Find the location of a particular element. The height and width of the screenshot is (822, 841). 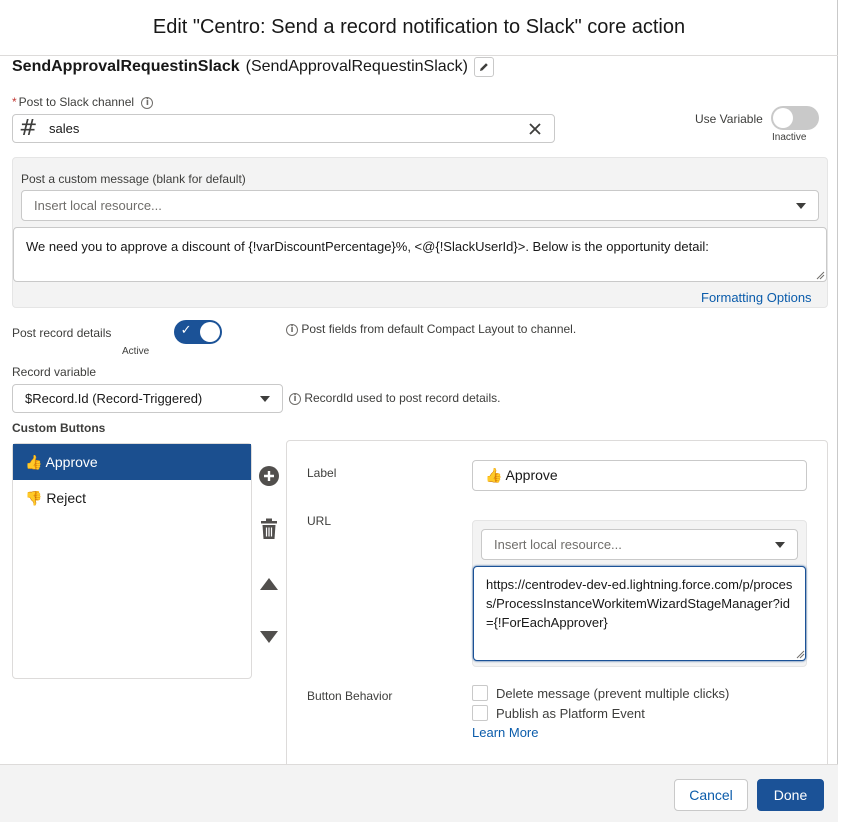

button-list-item-reject: 👎 Reject is located at coordinates (132, 498).